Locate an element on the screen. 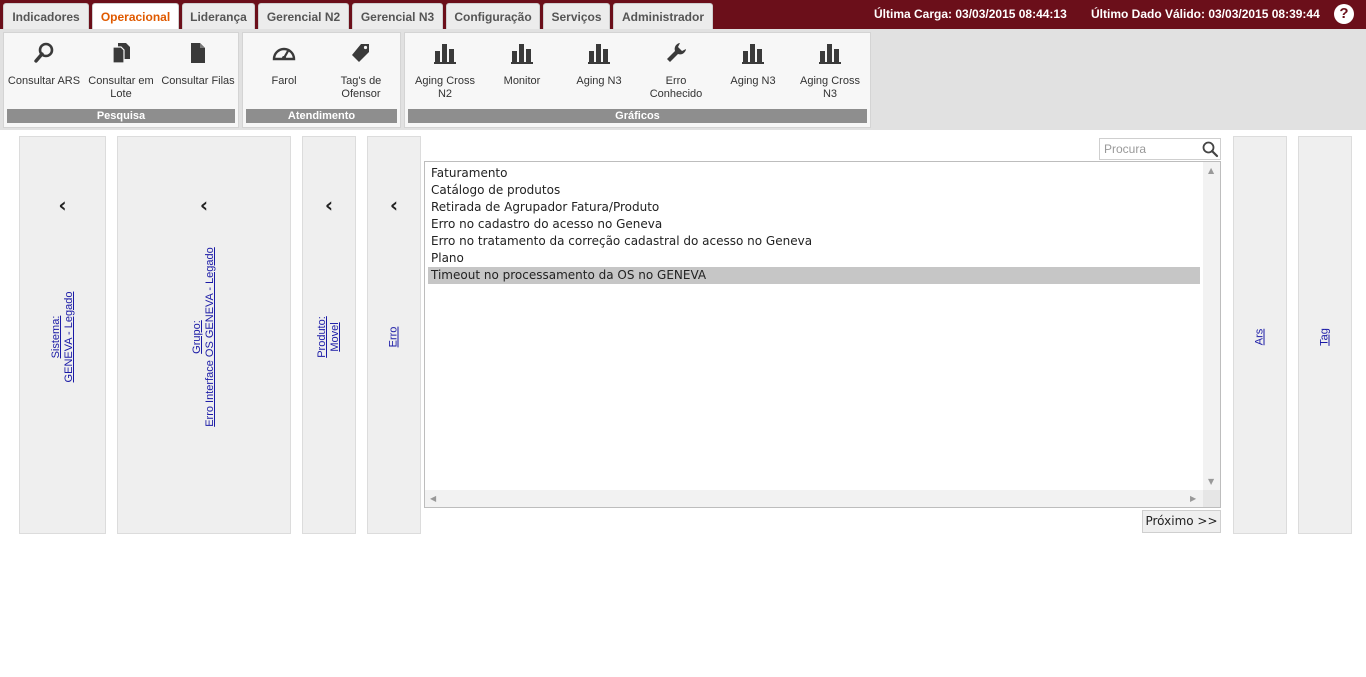 This screenshot has width=1366, height=677. list-item: Erro no cadastro do acesso no Geneva is located at coordinates (814, 224).